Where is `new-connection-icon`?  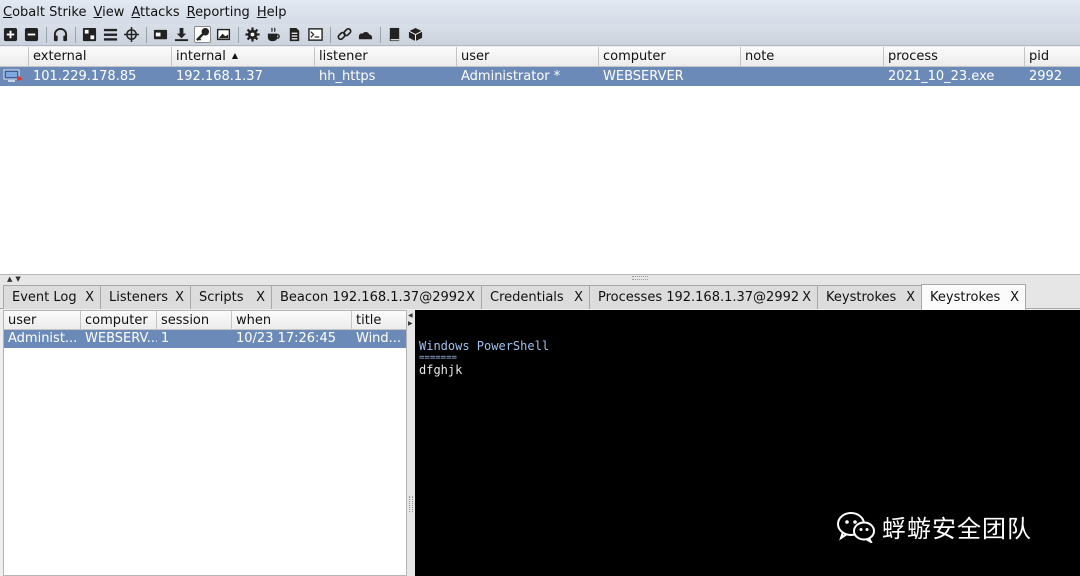 new-connection-icon is located at coordinates (10, 34).